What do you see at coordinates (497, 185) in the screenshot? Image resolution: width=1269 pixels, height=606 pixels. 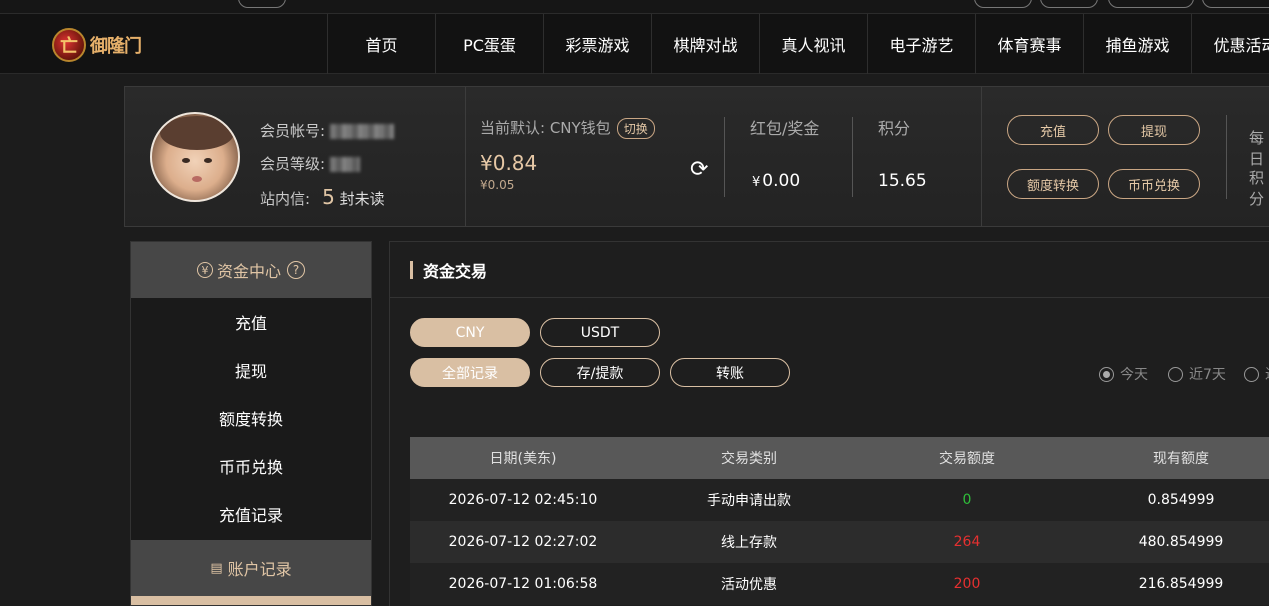 I see `balance-sub-value: ¥0.05` at bounding box center [497, 185].